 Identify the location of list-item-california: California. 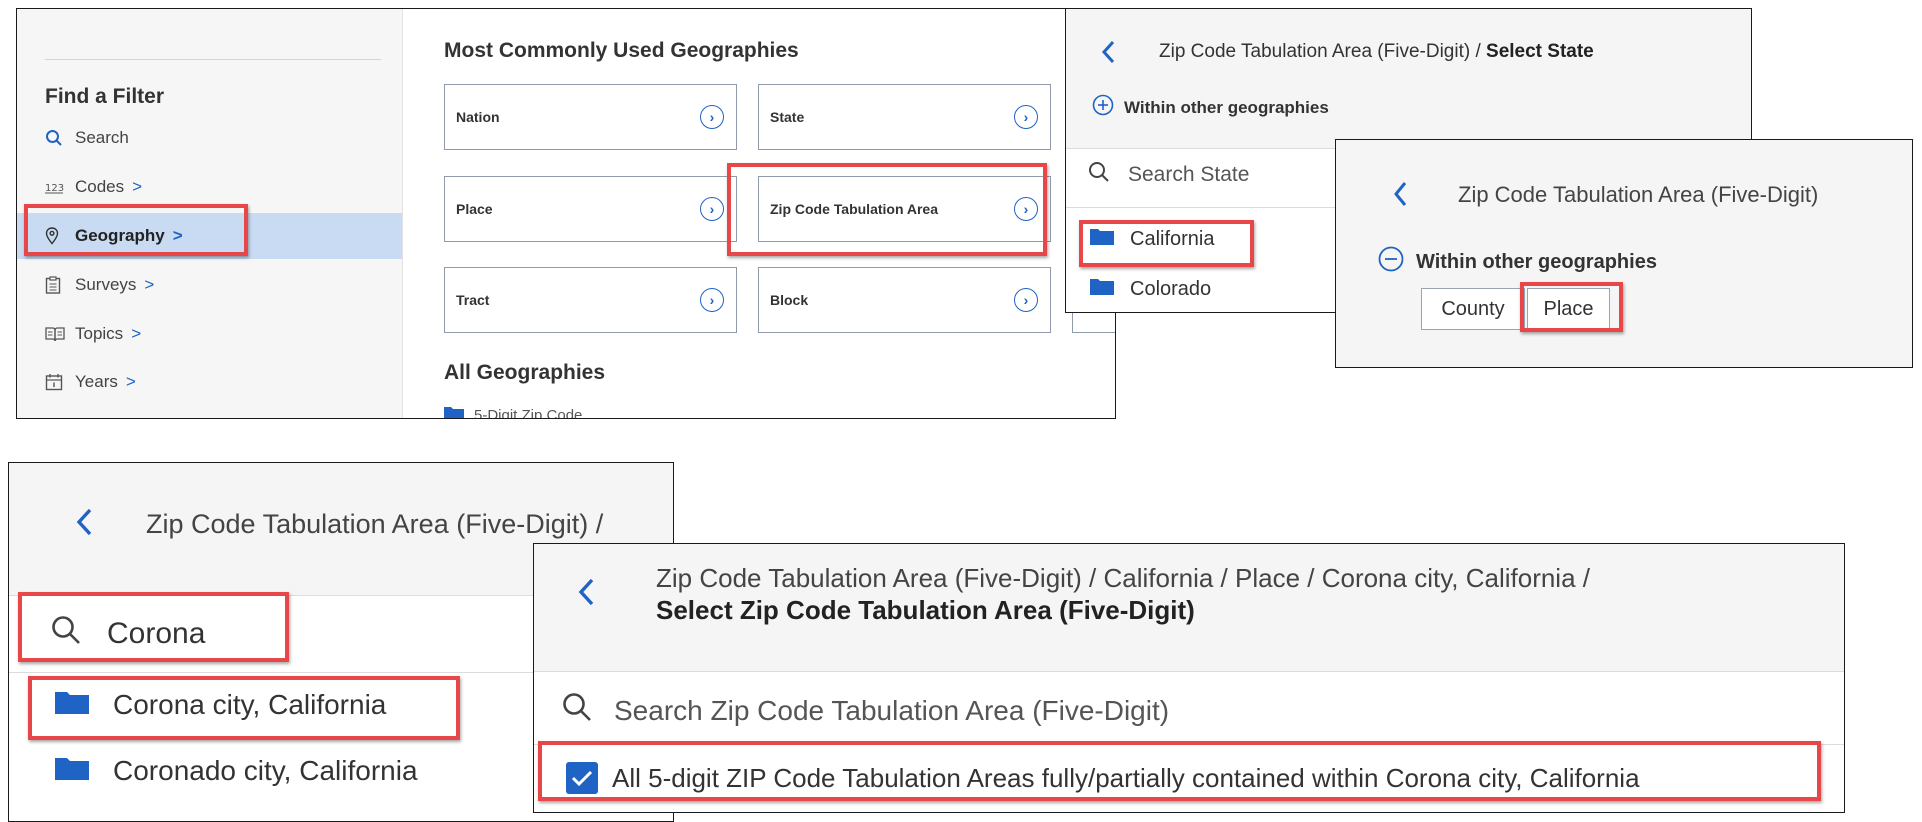
(1152, 239).